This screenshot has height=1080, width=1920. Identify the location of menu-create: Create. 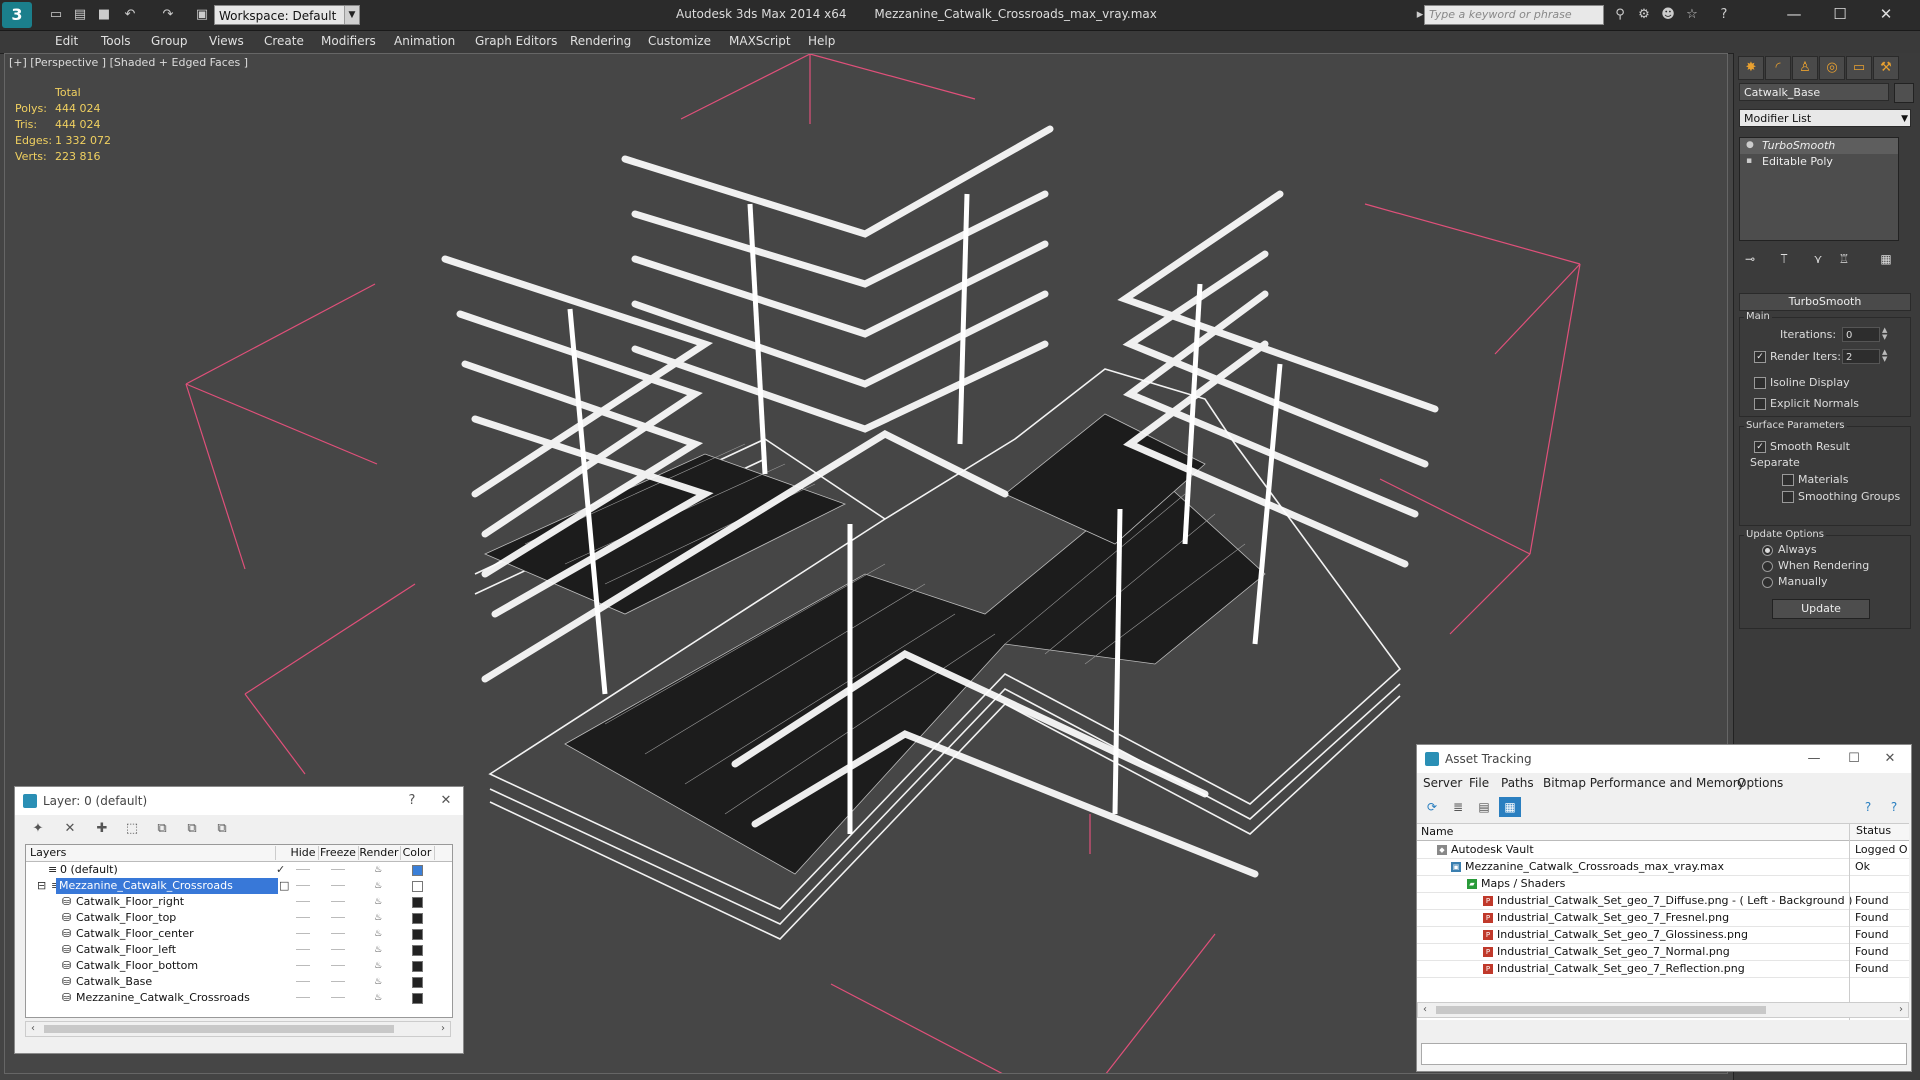
(284, 41).